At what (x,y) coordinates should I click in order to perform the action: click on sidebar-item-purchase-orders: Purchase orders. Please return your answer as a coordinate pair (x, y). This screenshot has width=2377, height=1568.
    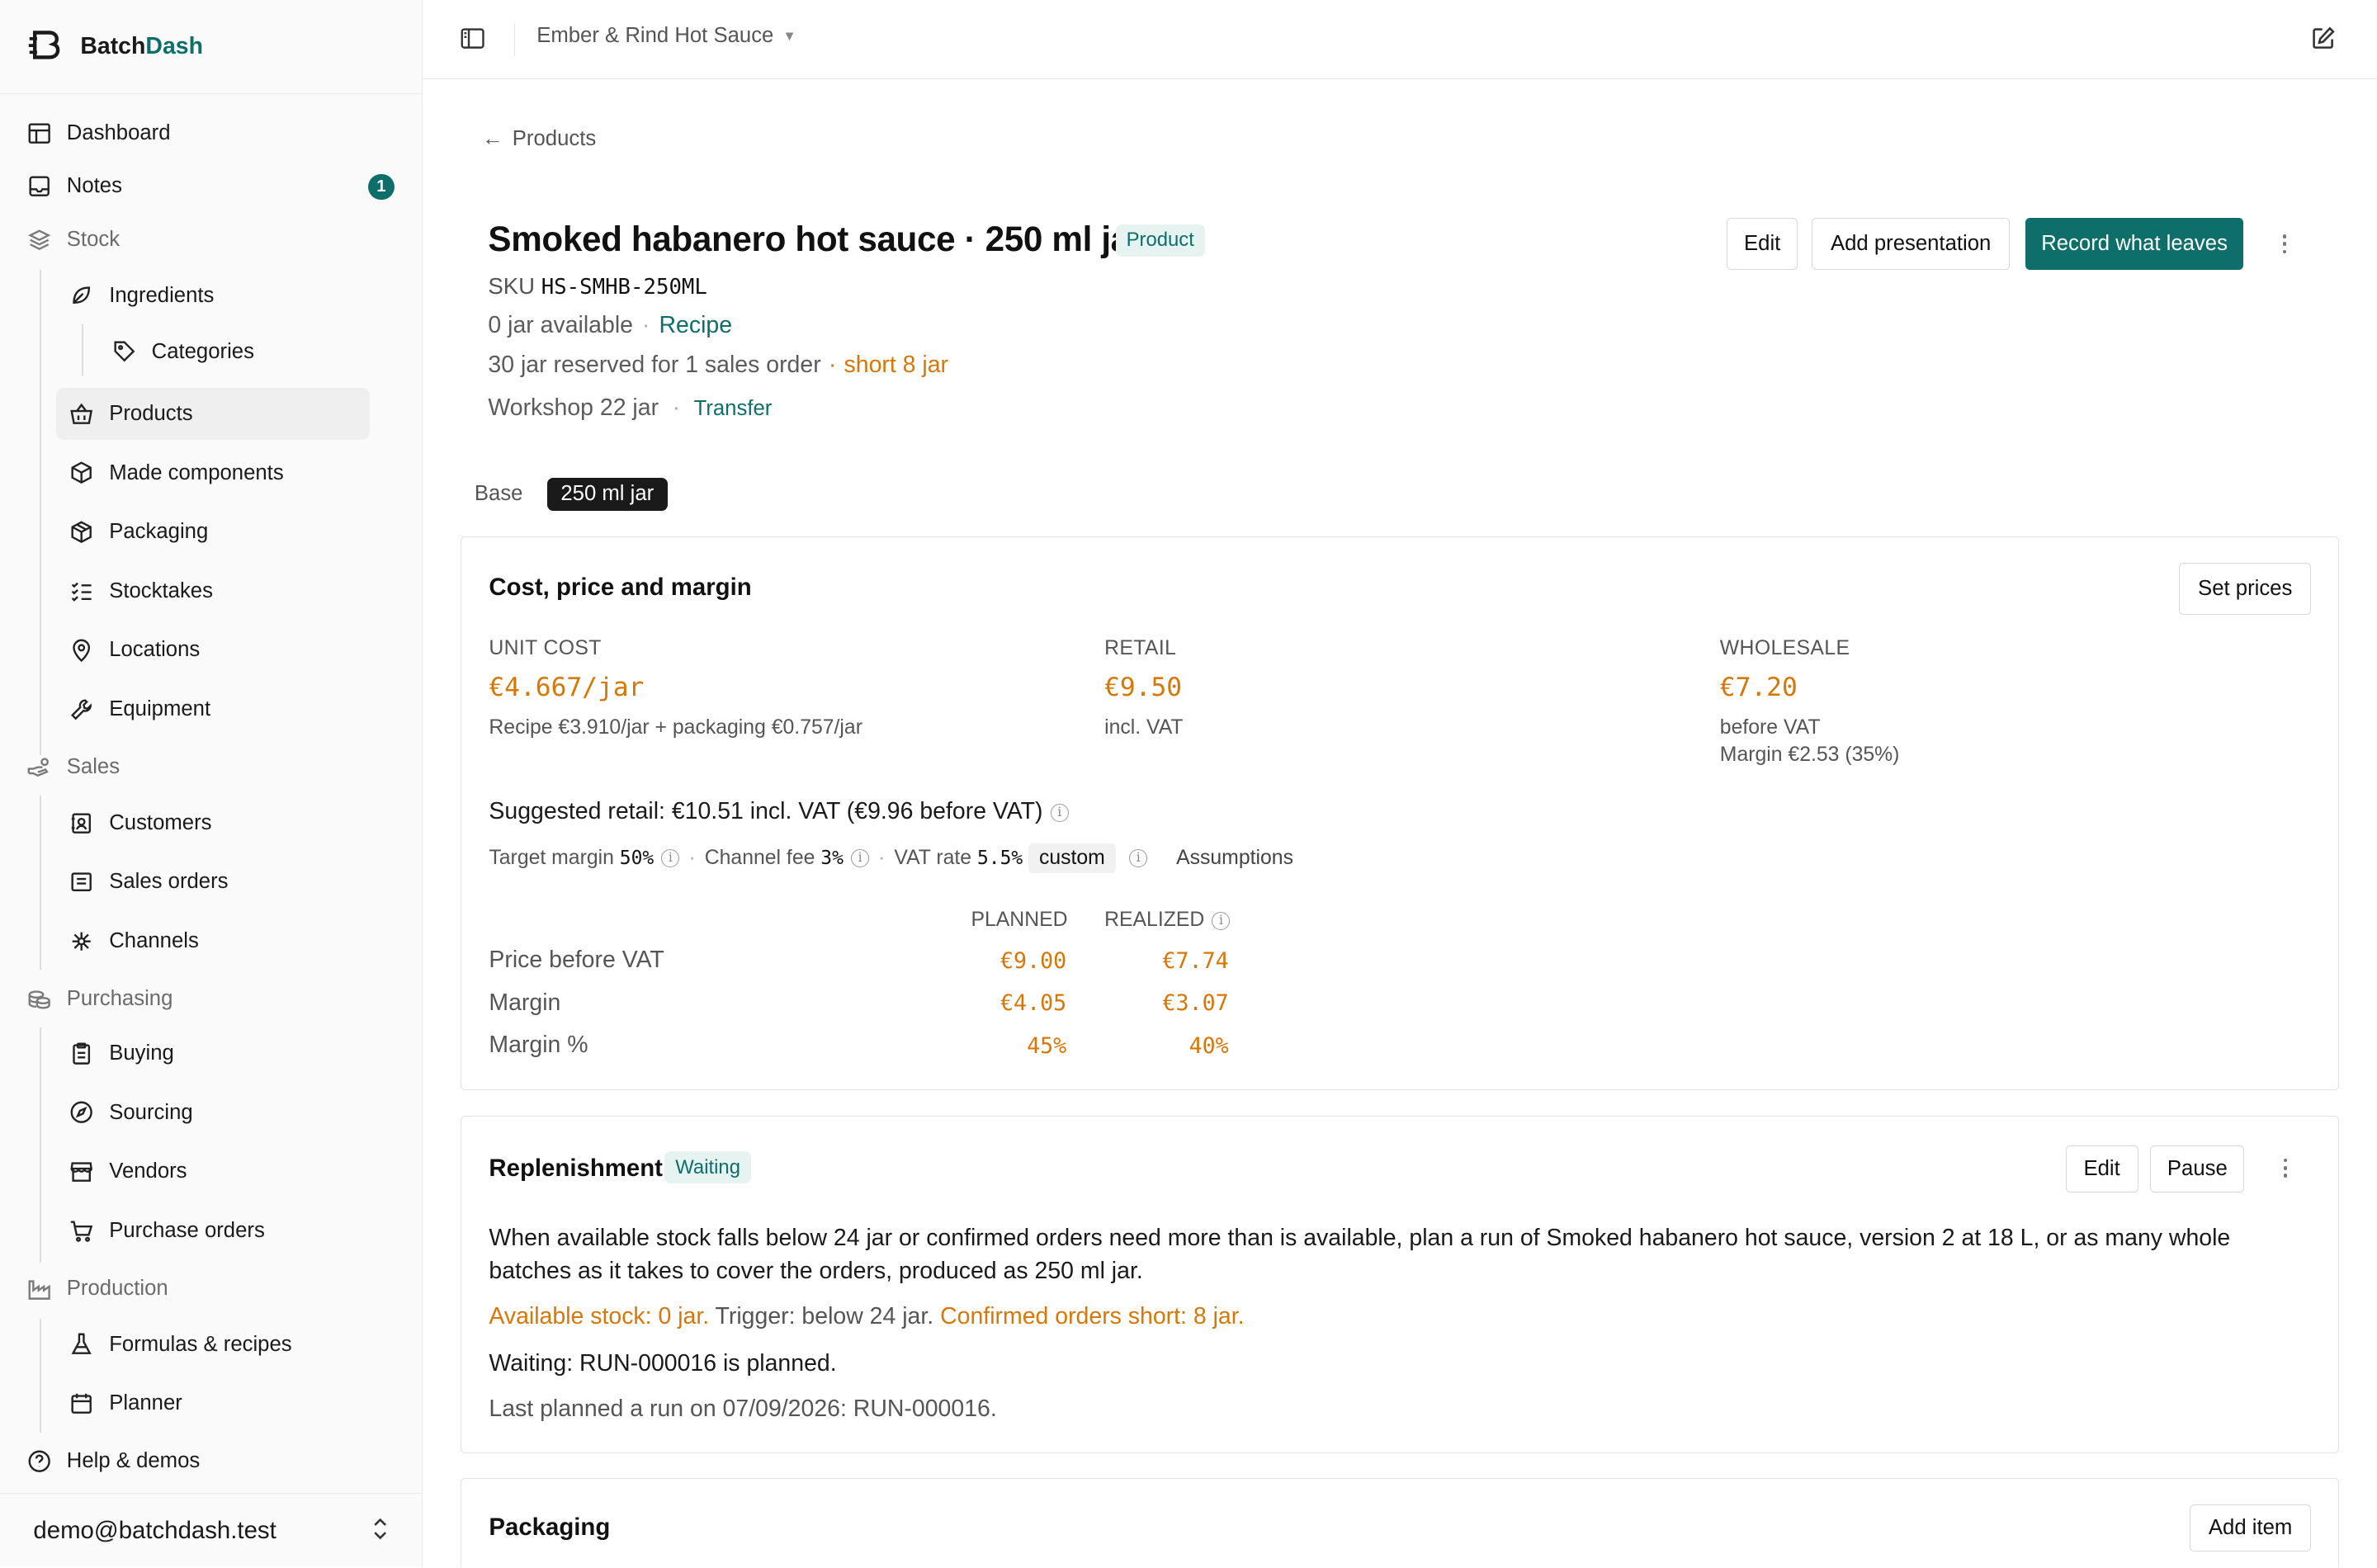
    Looking at the image, I should click on (167, 1231).